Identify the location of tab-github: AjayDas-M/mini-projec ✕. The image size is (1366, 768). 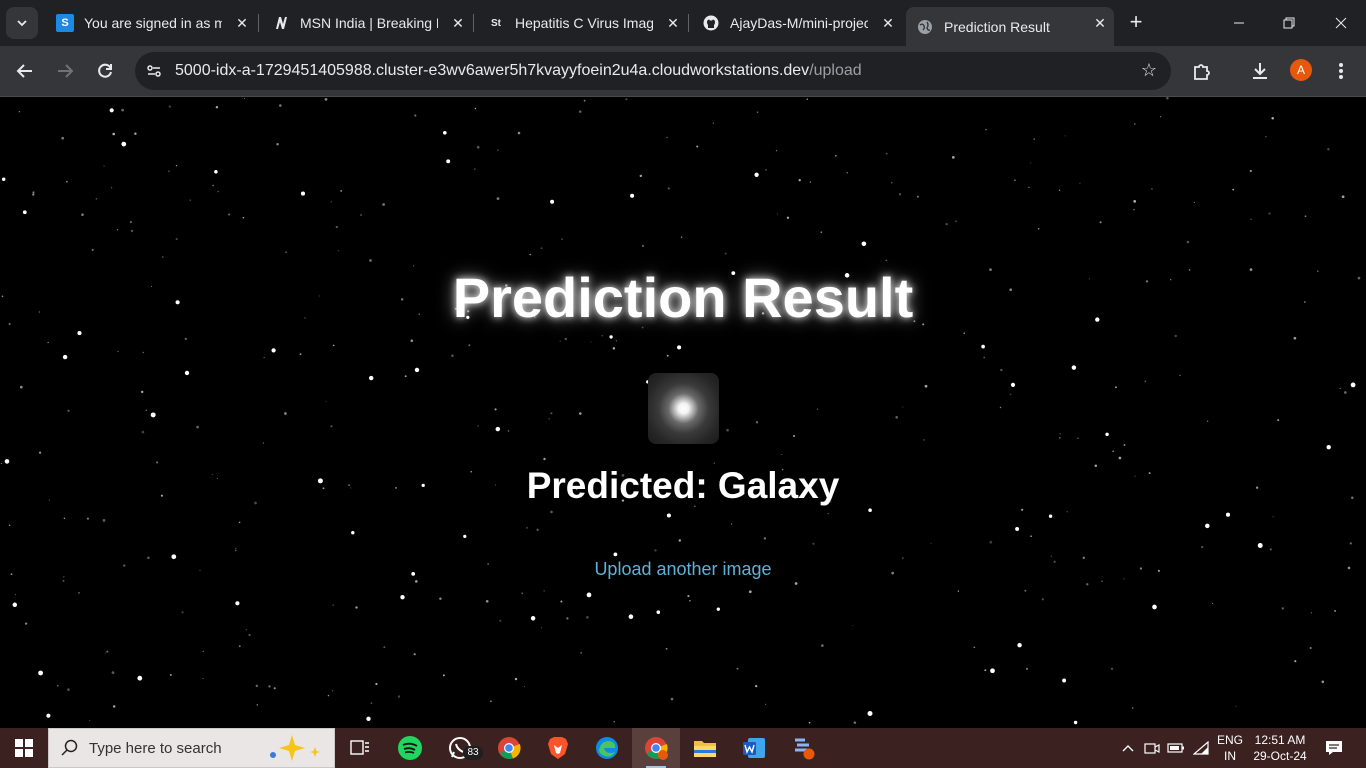
(797, 23).